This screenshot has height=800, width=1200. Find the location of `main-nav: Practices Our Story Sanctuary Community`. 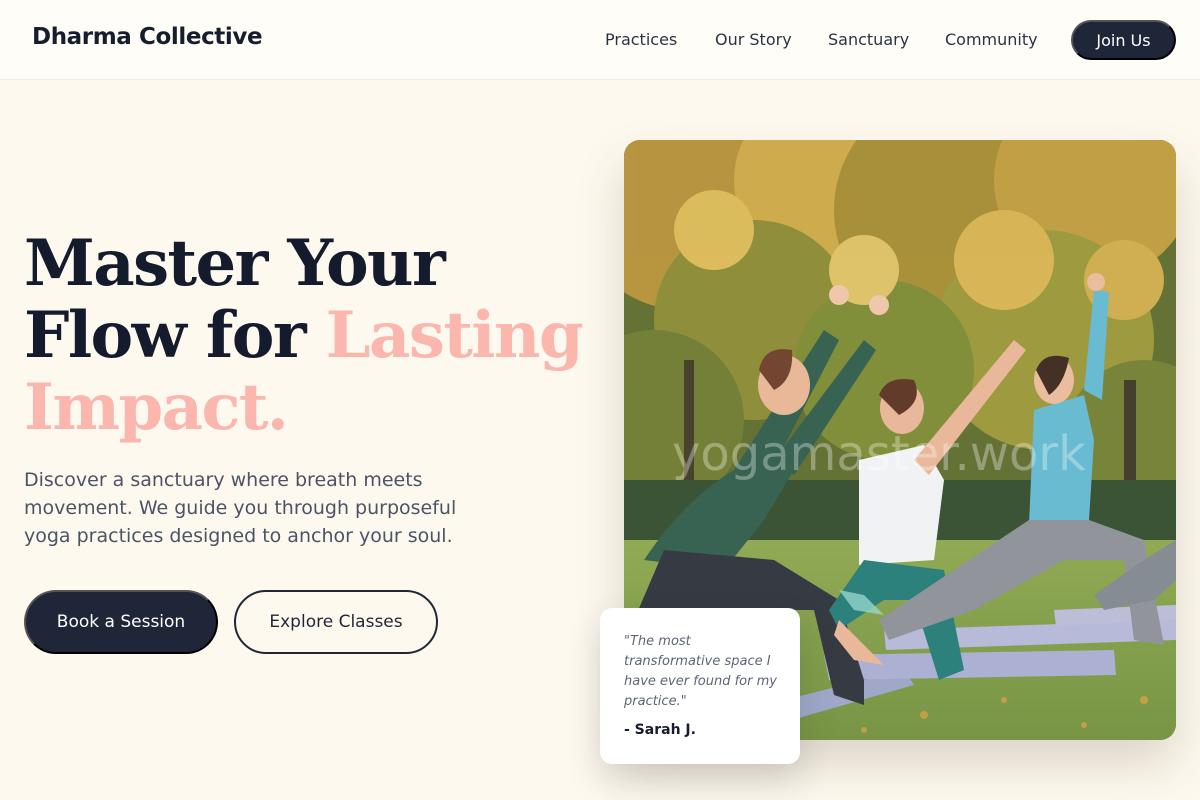

main-nav: Practices Our Story Sanctuary Community is located at coordinates (600, 42).